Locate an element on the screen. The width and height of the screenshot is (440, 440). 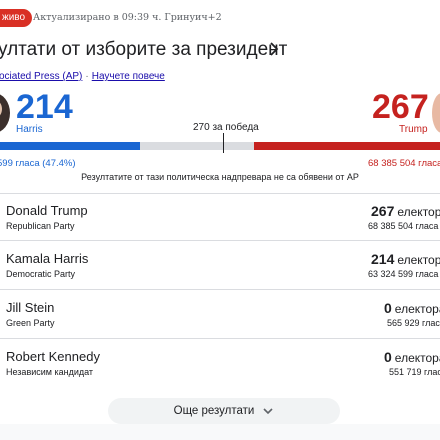
candidate-name: Kamala Harris is located at coordinates (47, 258).